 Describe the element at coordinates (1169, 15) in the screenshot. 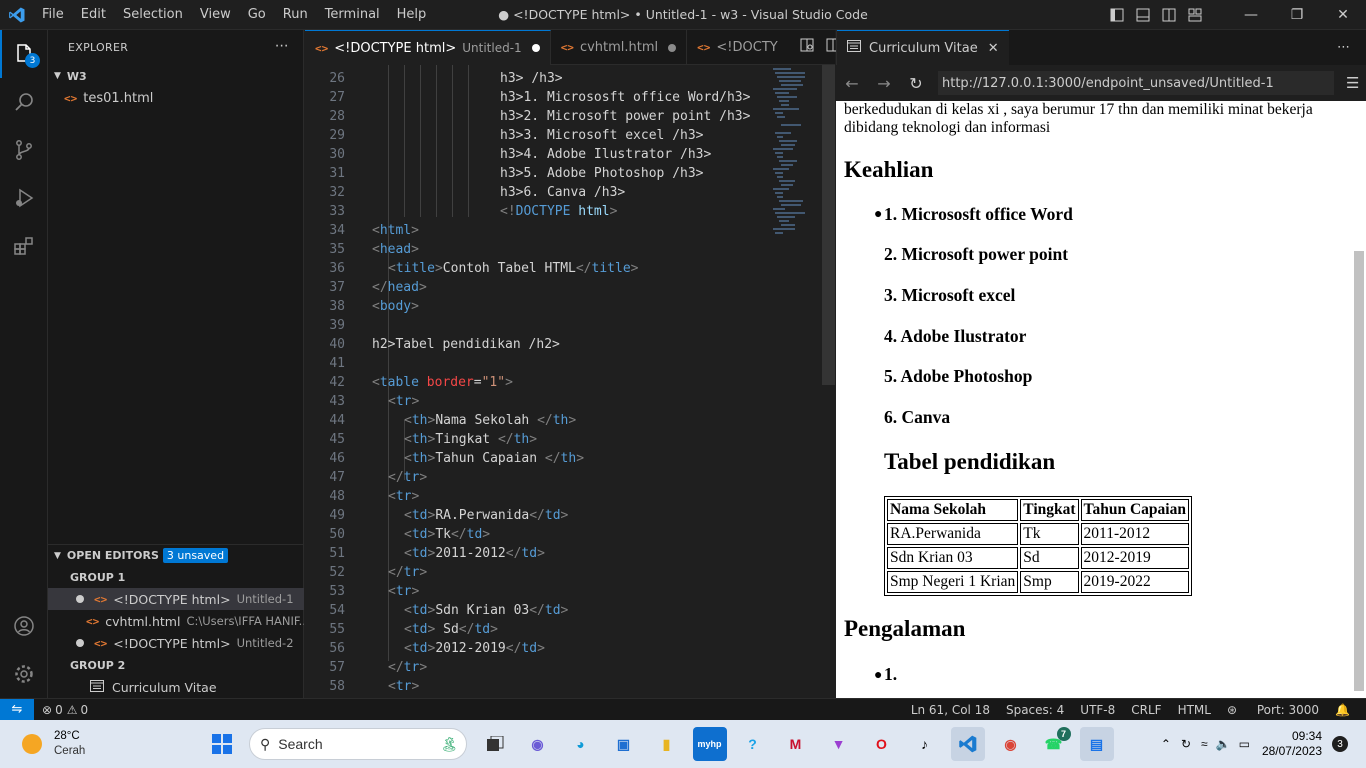

I see `toggle-secondary-sidebar-icon` at that location.